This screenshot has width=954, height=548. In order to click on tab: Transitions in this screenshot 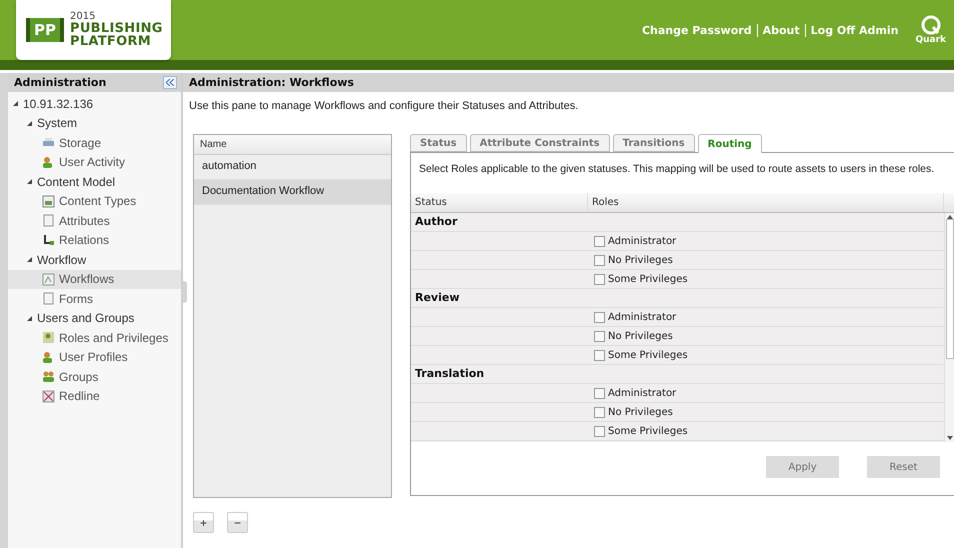, I will do `click(653, 143)`.